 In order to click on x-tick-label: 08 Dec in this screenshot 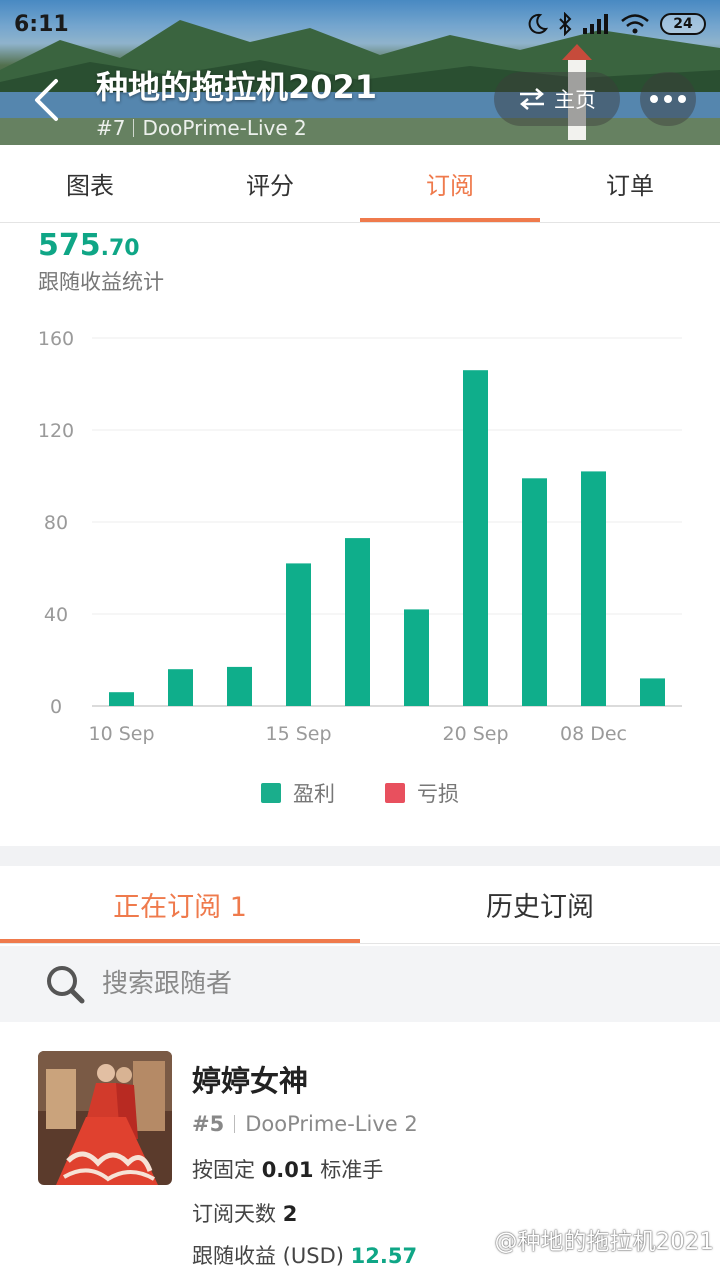, I will do `click(593, 734)`.